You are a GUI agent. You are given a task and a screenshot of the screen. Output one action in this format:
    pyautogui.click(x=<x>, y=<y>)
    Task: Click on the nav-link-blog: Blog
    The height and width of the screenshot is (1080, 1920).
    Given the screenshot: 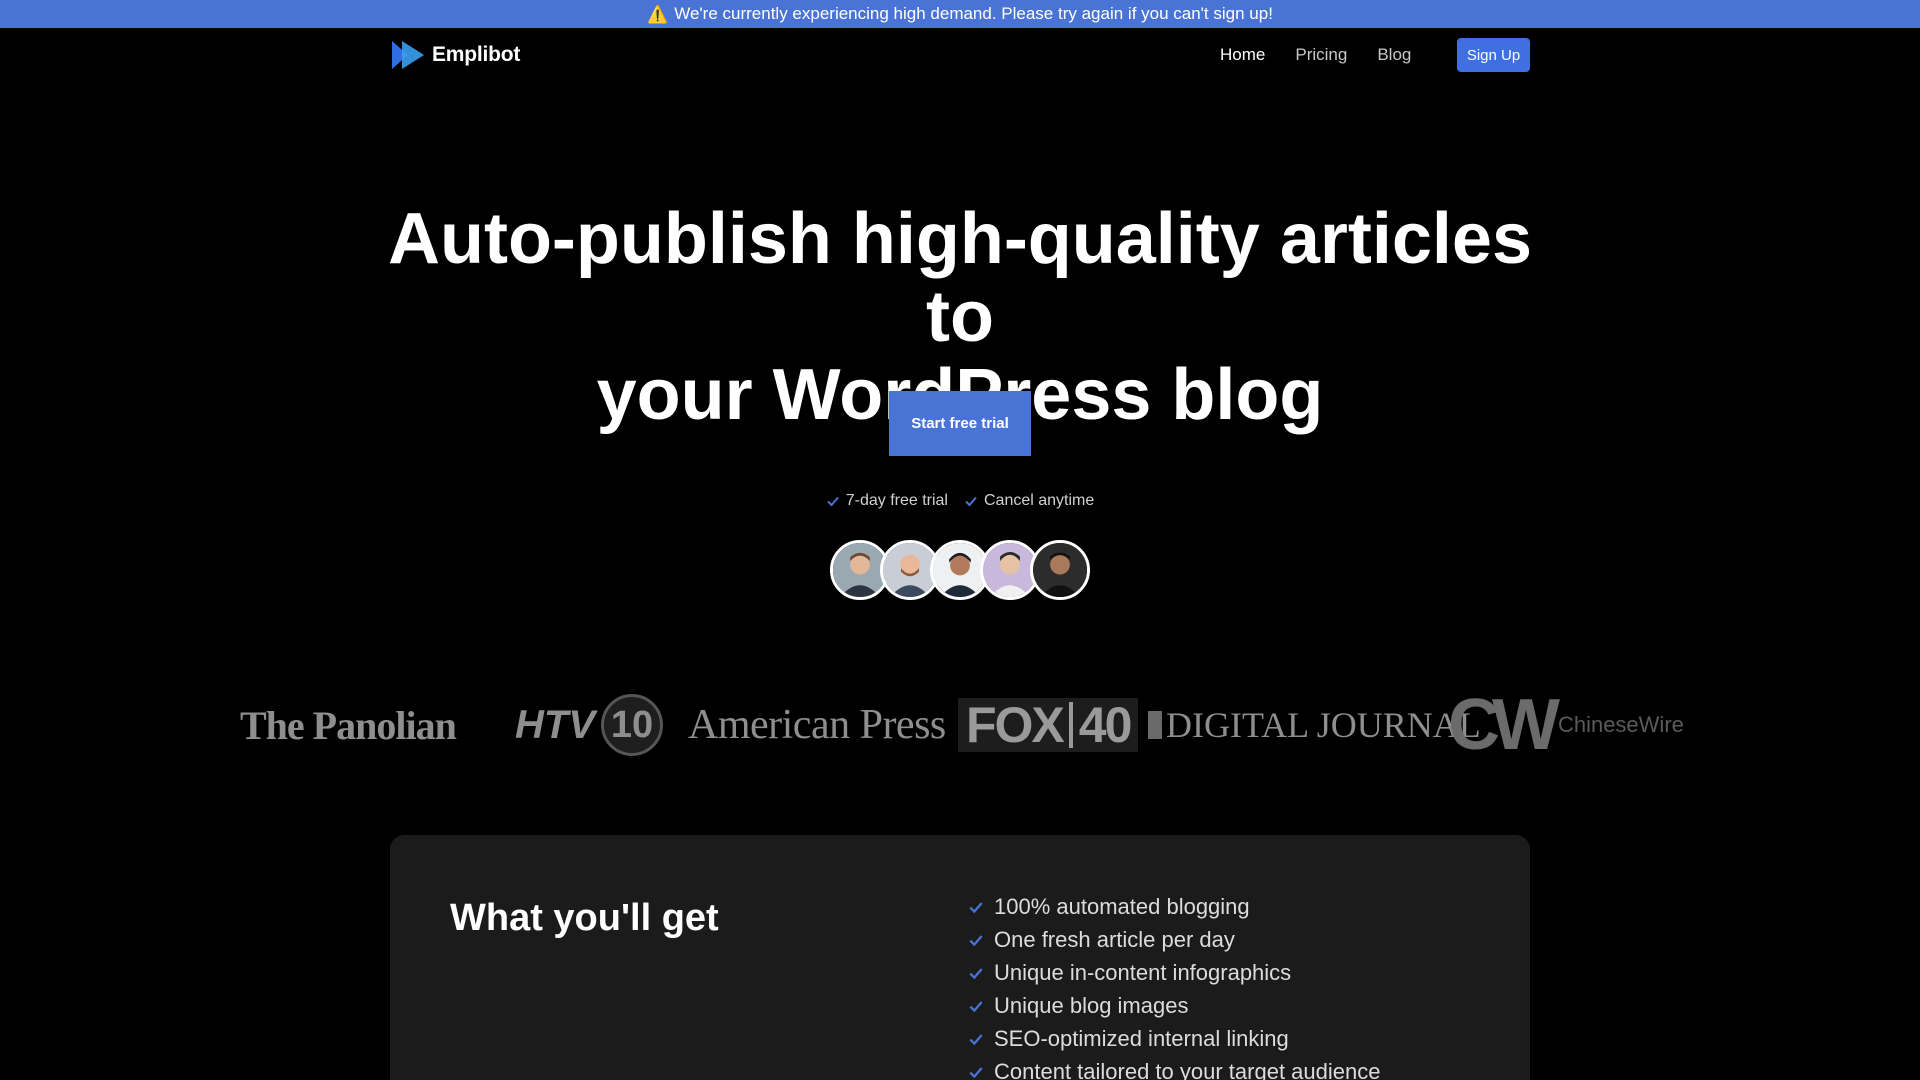 What is the action you would take?
    pyautogui.click(x=1394, y=55)
    